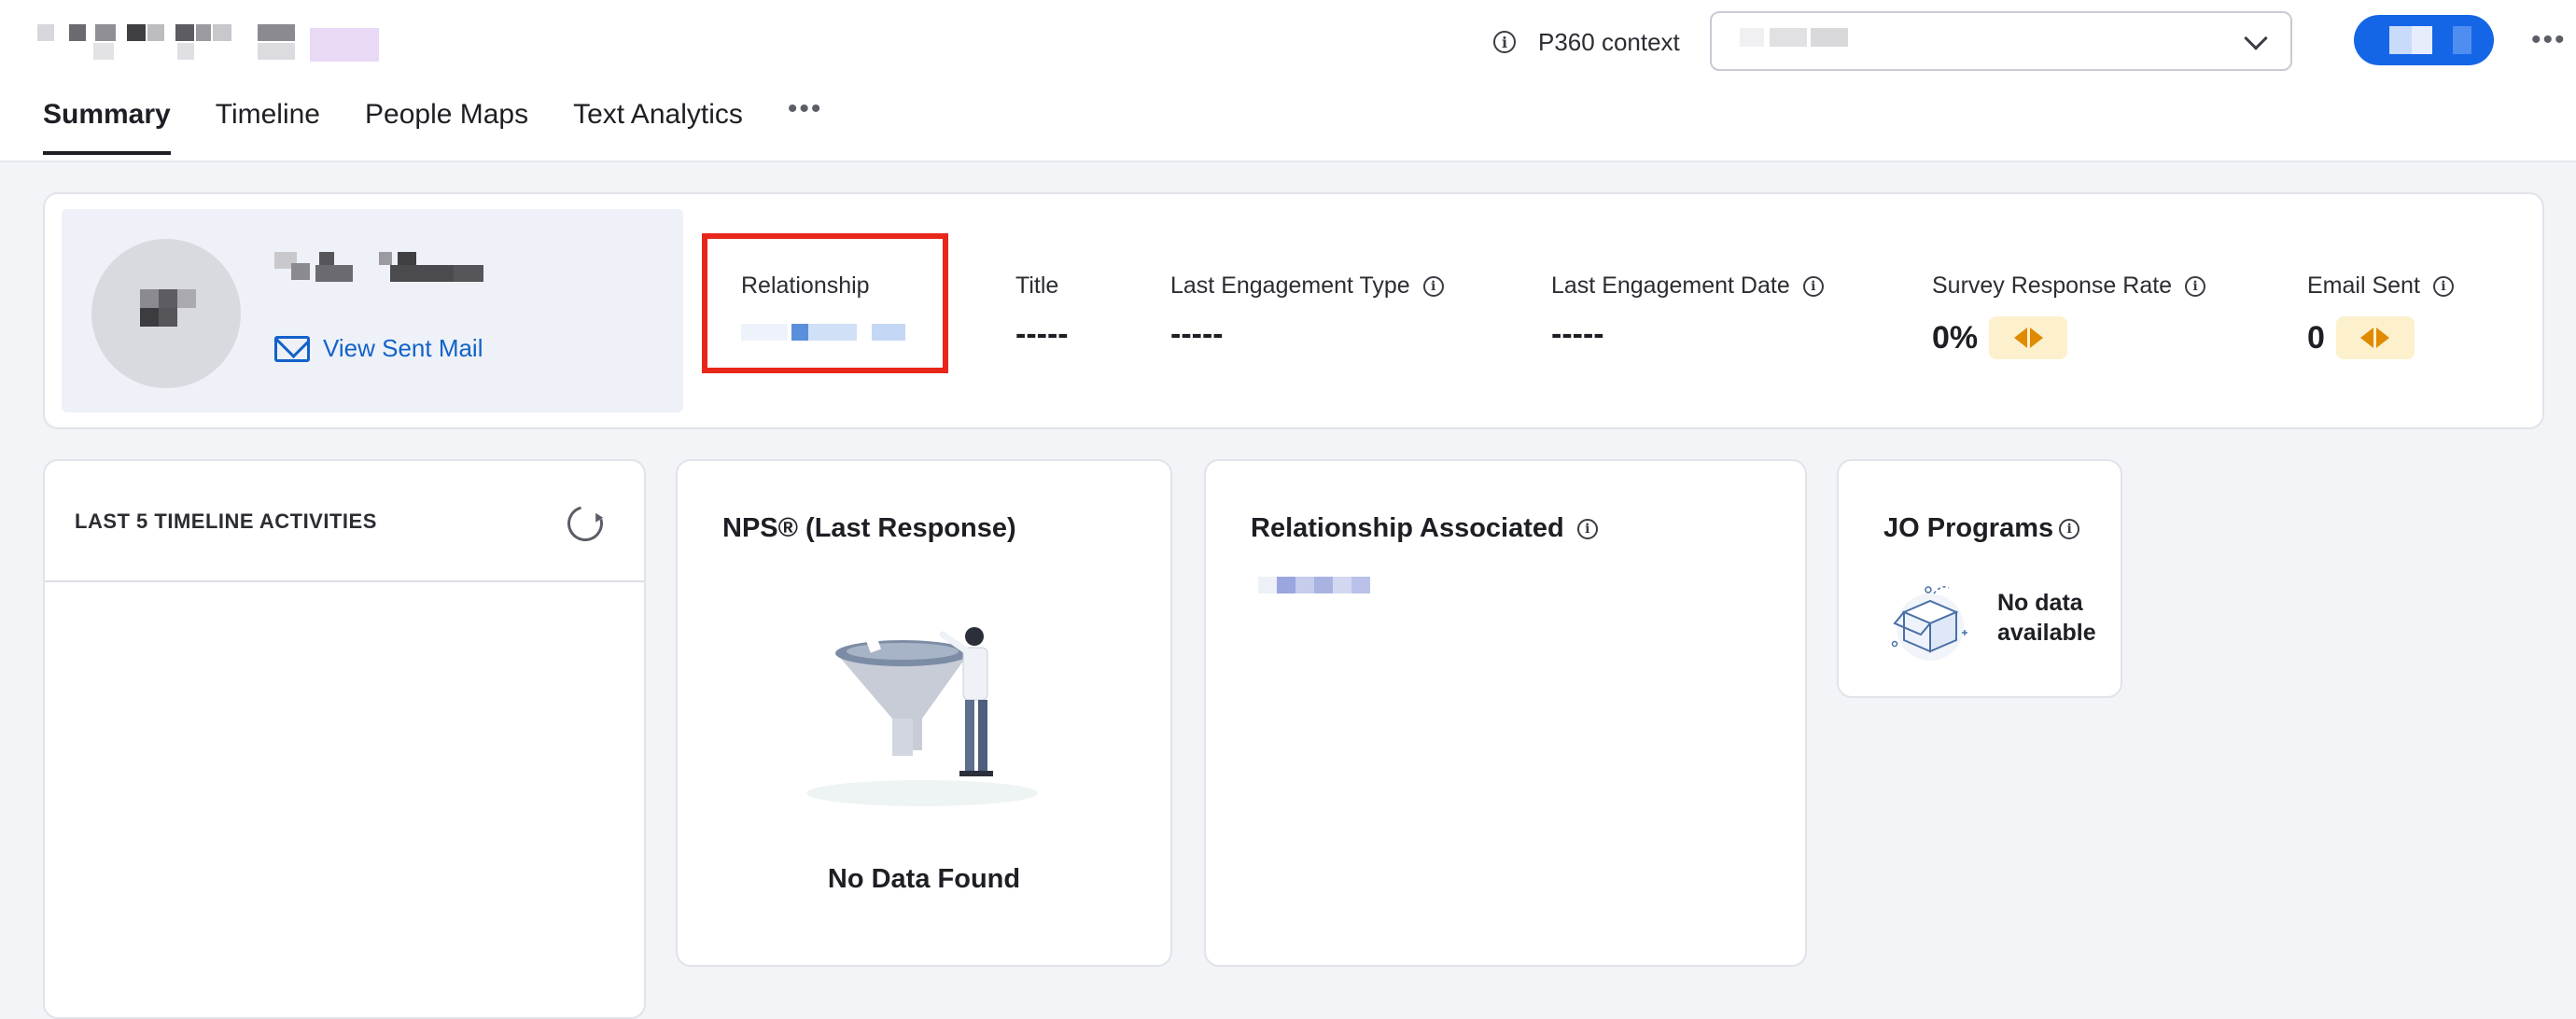 This screenshot has width=2576, height=1019. What do you see at coordinates (805, 285) in the screenshot?
I see `relationship-label: Relationship` at bounding box center [805, 285].